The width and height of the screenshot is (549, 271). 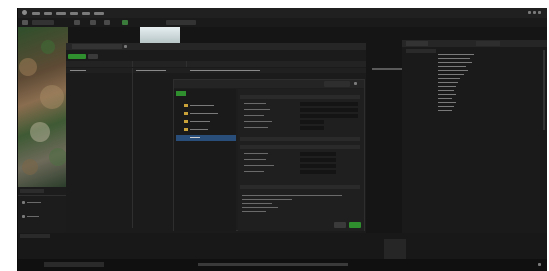 What do you see at coordinates (417, 43) in the screenshot?
I see `outliner-tab` at bounding box center [417, 43].